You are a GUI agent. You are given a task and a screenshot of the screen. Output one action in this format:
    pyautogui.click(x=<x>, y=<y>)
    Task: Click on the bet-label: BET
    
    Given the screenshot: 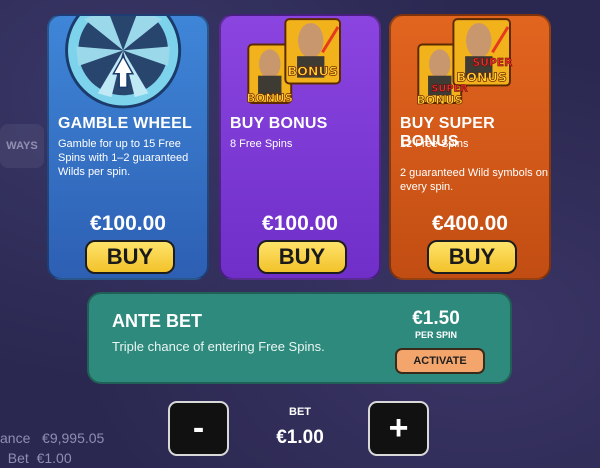 What is the action you would take?
    pyautogui.click(x=300, y=412)
    